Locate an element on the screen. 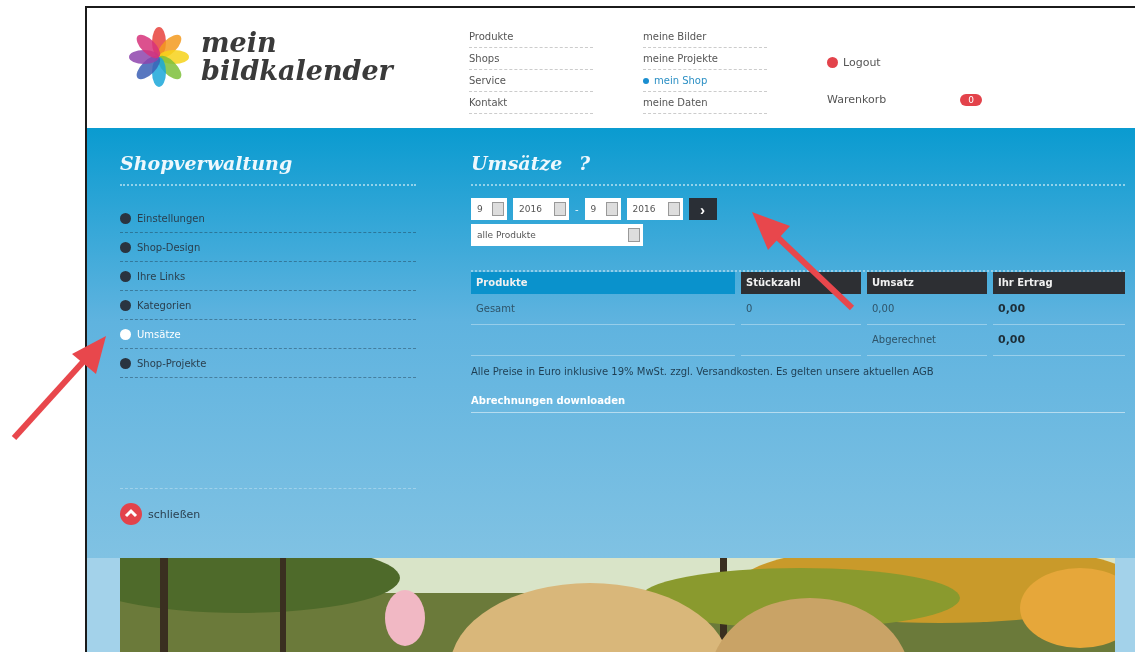 The image size is (1135, 652). cart-link: Warenkorb is located at coordinates (857, 99).